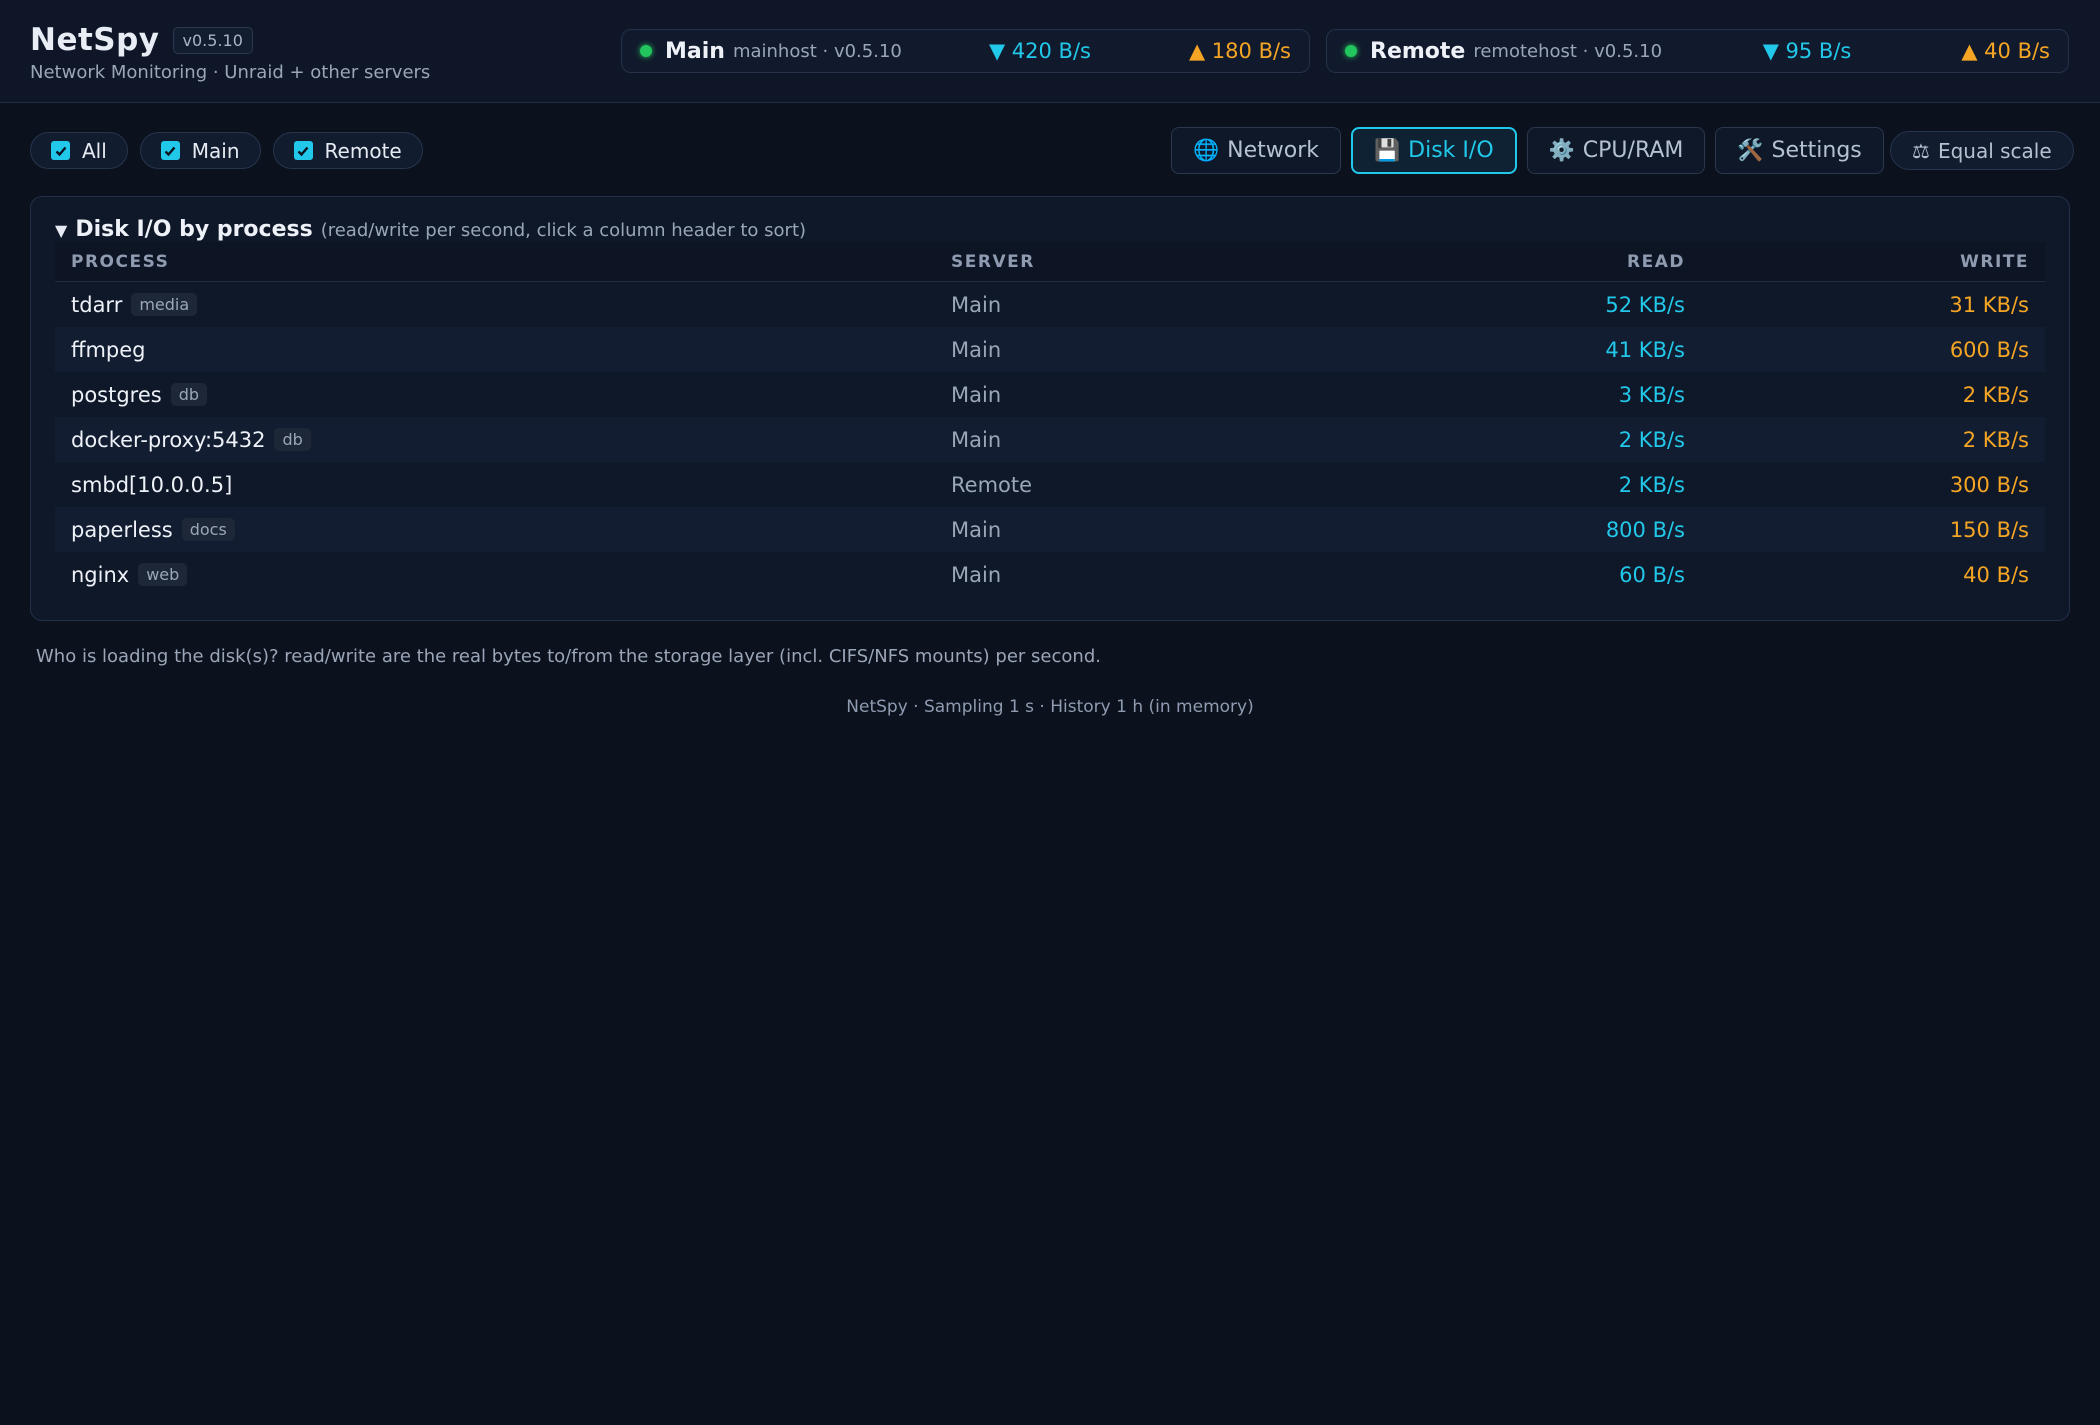  I want to click on write-cell: 31 KB/s, so click(1989, 304).